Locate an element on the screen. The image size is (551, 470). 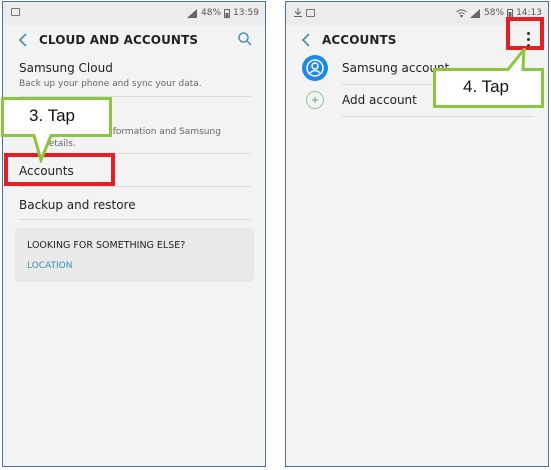
list-item-subtitle: Back up your phone and sync your data. is located at coordinates (110, 84).